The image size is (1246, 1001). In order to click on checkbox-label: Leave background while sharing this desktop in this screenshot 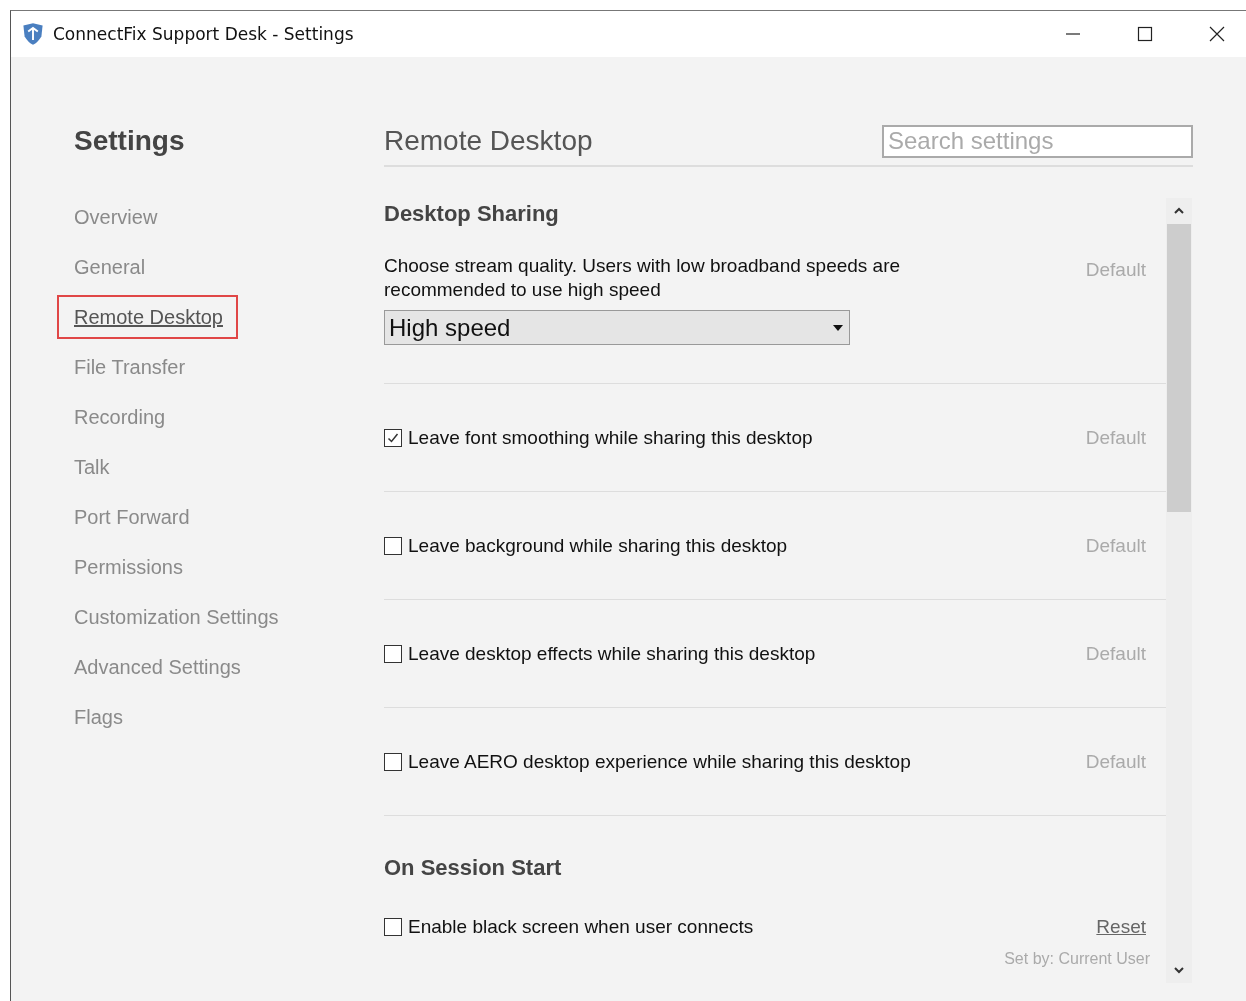, I will do `click(598, 545)`.